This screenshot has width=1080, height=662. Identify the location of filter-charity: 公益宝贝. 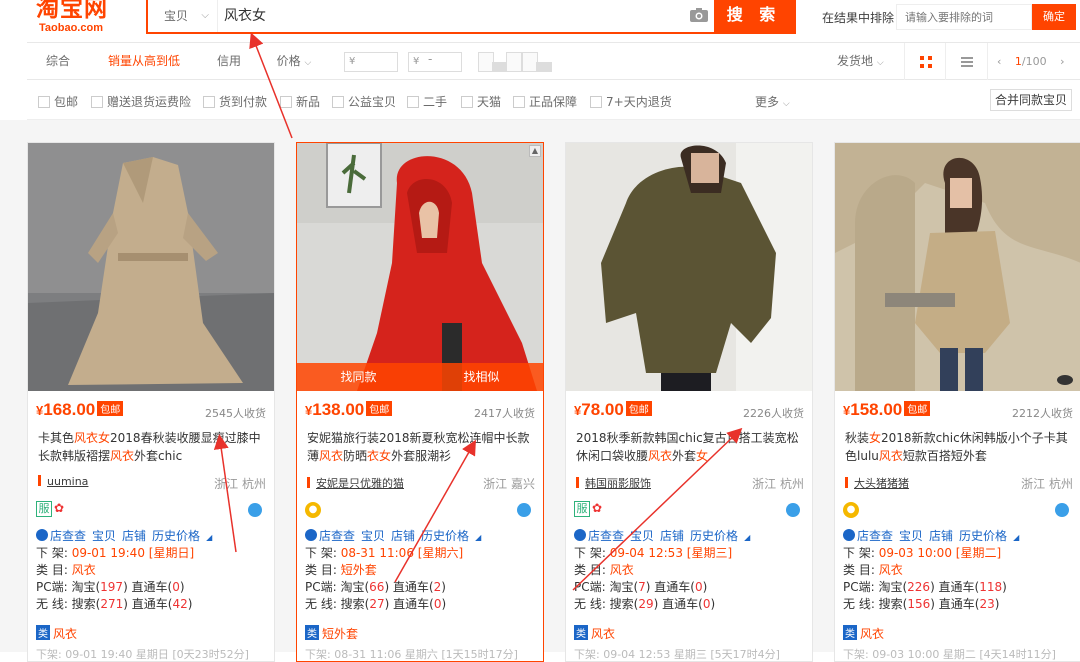
(364, 101).